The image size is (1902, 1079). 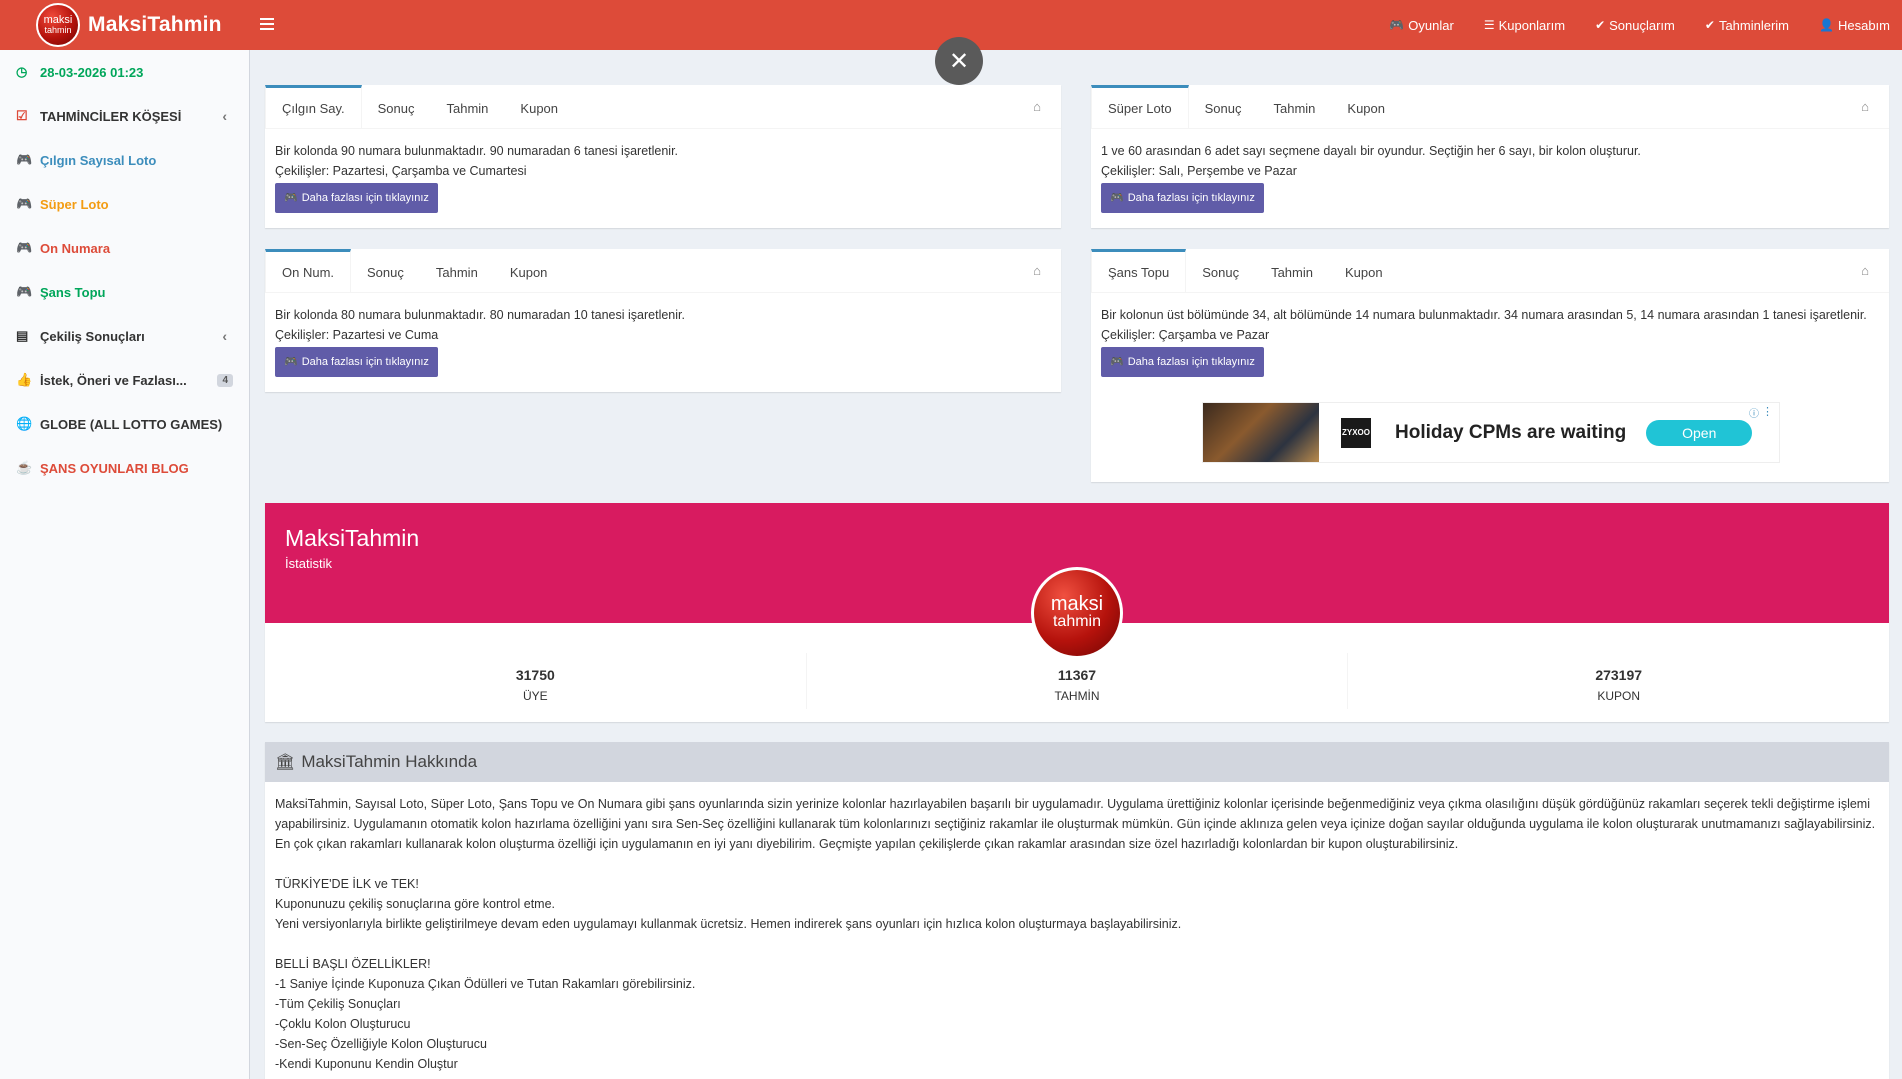 What do you see at coordinates (663, 107) in the screenshot?
I see `tab-bar: Çılgın Say. Sonuç Tahmin Kupon ⌂` at bounding box center [663, 107].